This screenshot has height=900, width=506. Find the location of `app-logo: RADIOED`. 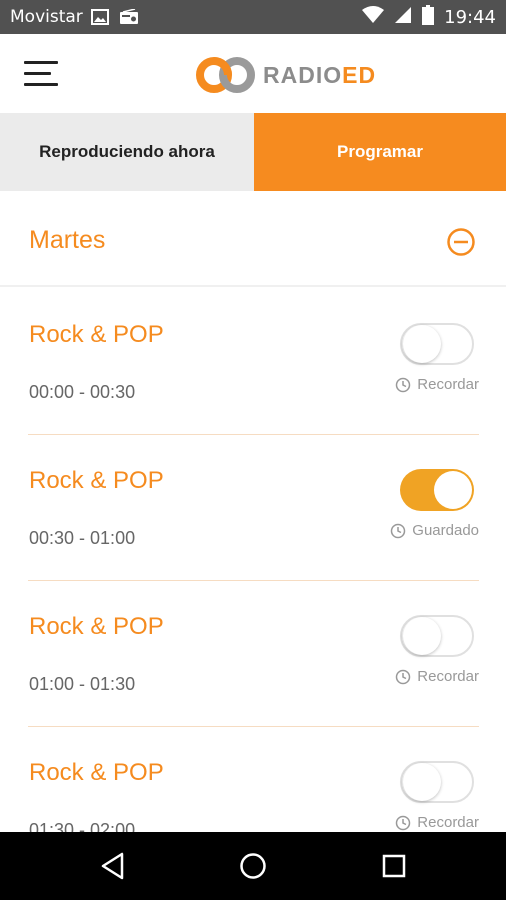

app-logo: RADIOED is located at coordinates (285, 75).